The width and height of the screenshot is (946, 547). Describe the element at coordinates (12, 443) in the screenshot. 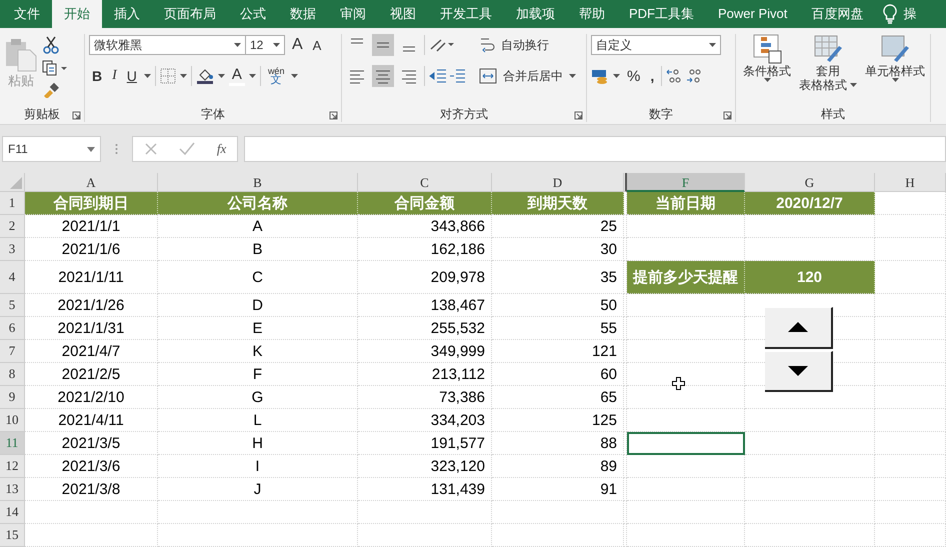

I see `row-header: 11` at that location.